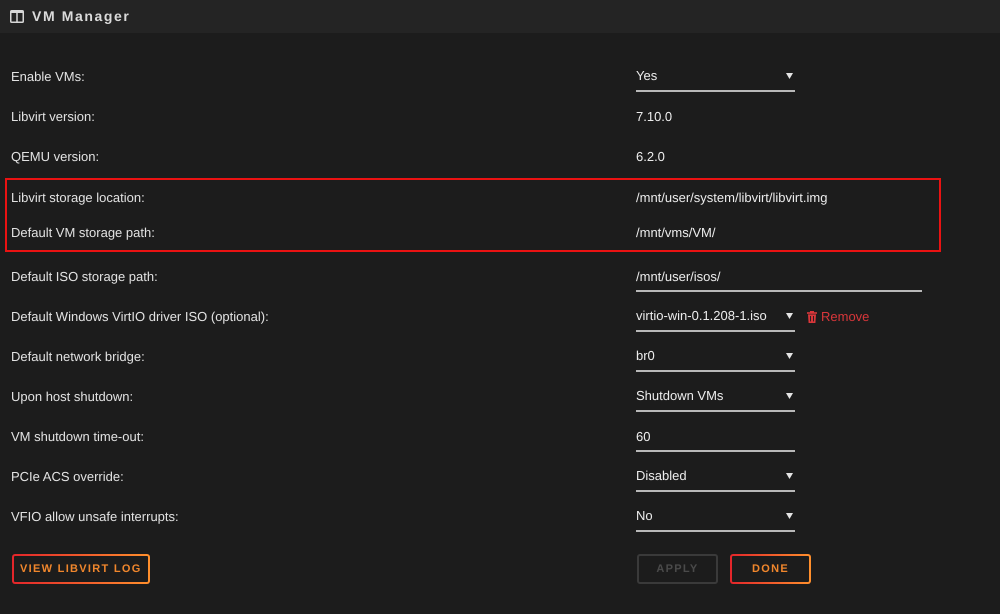 The width and height of the screenshot is (1000, 614). Describe the element at coordinates (715, 437) in the screenshot. I see `input-field: 60` at that location.